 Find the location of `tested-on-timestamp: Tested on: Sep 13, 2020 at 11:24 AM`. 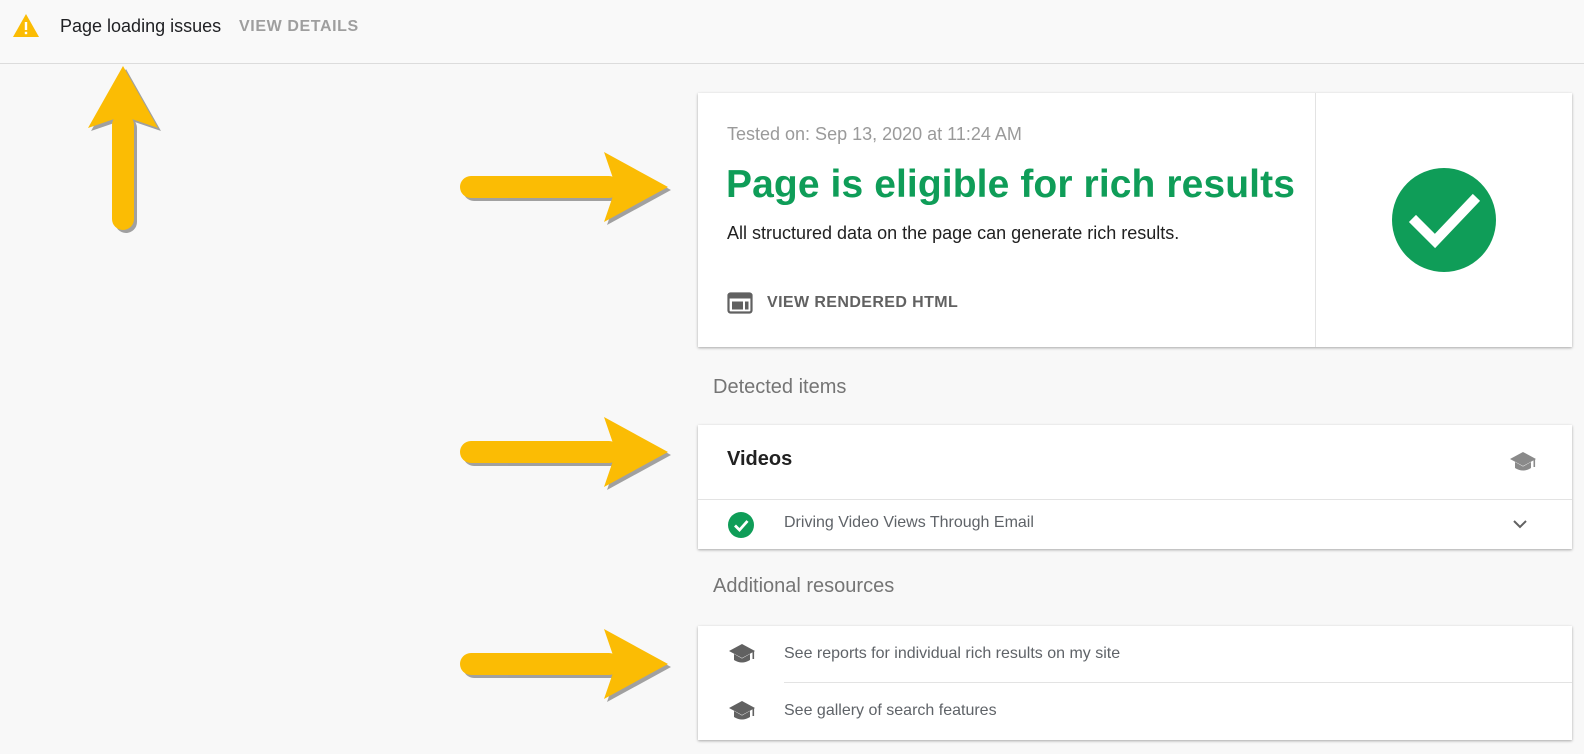

tested-on-timestamp: Tested on: Sep 13, 2020 at 11:24 AM is located at coordinates (874, 134).